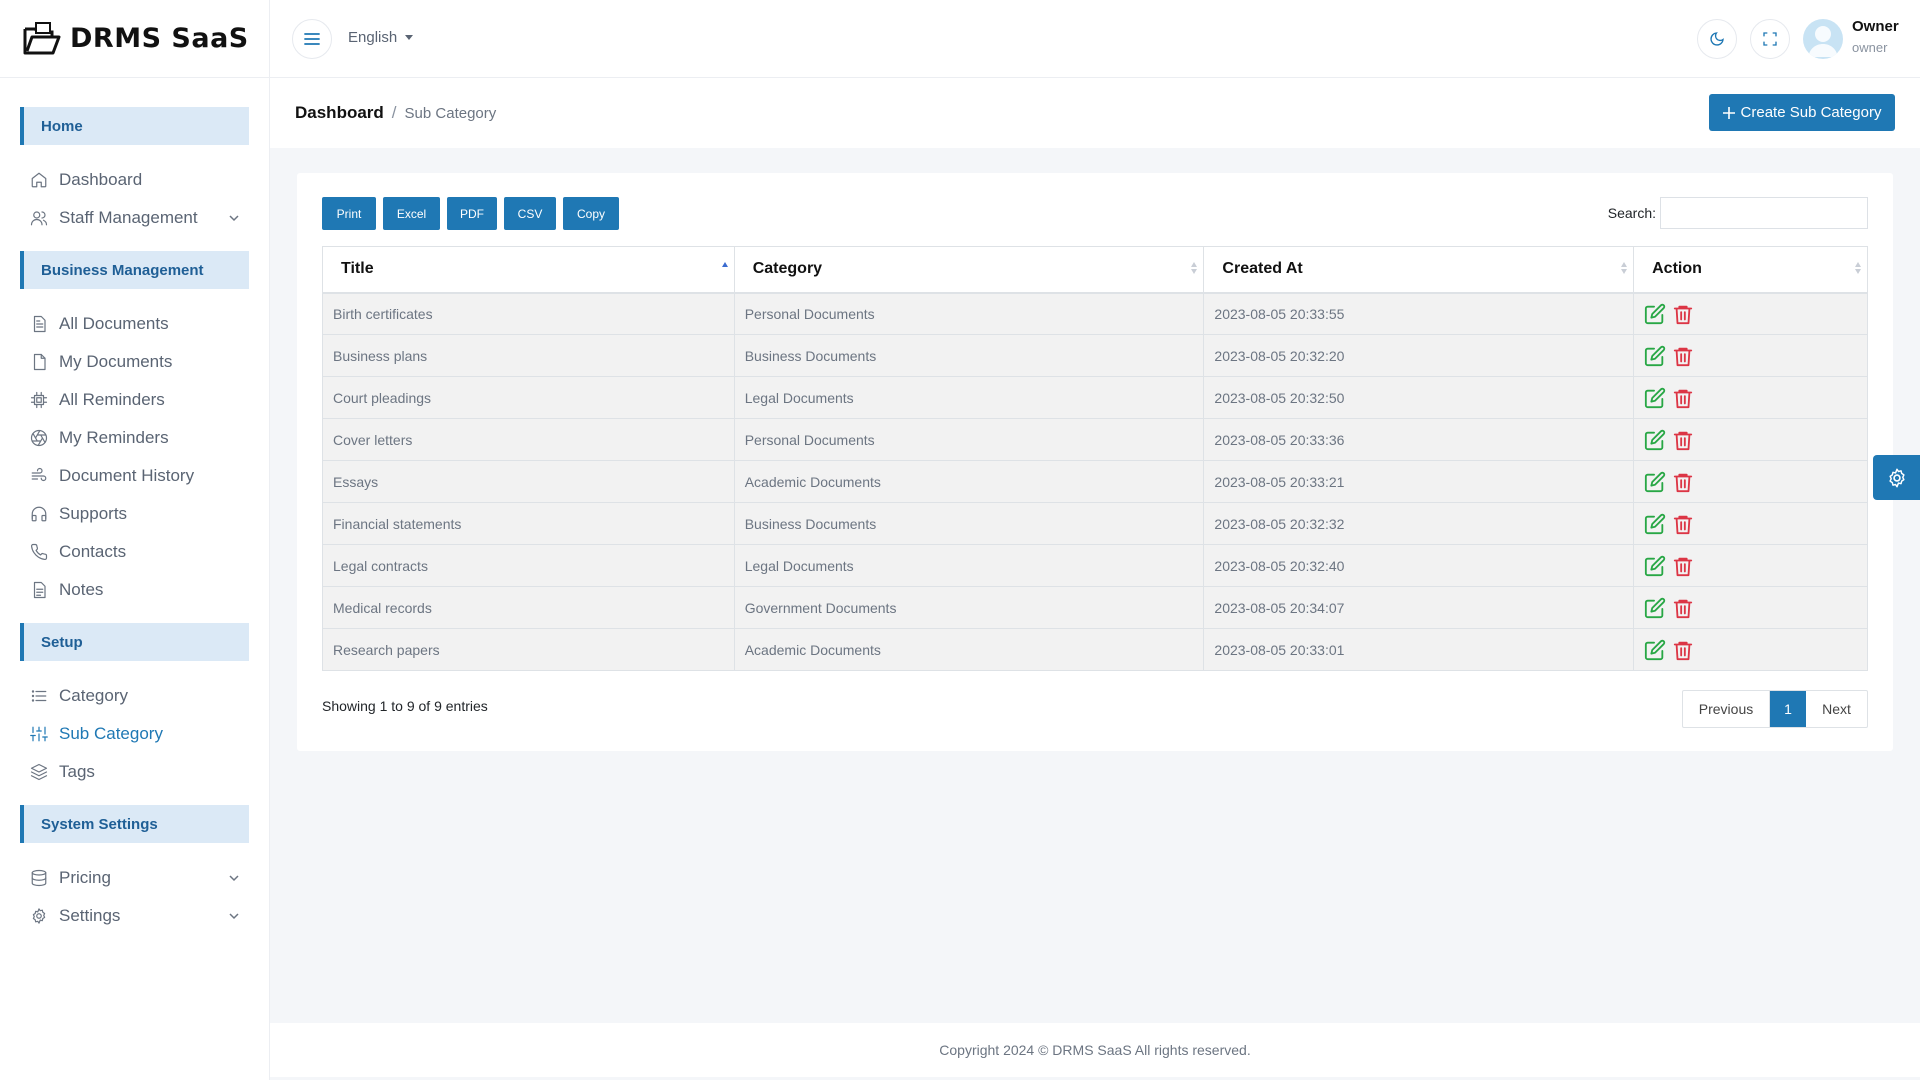 Image resolution: width=1920 pixels, height=1080 pixels. Describe the element at coordinates (1677, 269) in the screenshot. I see `column-action-label: Action` at that location.